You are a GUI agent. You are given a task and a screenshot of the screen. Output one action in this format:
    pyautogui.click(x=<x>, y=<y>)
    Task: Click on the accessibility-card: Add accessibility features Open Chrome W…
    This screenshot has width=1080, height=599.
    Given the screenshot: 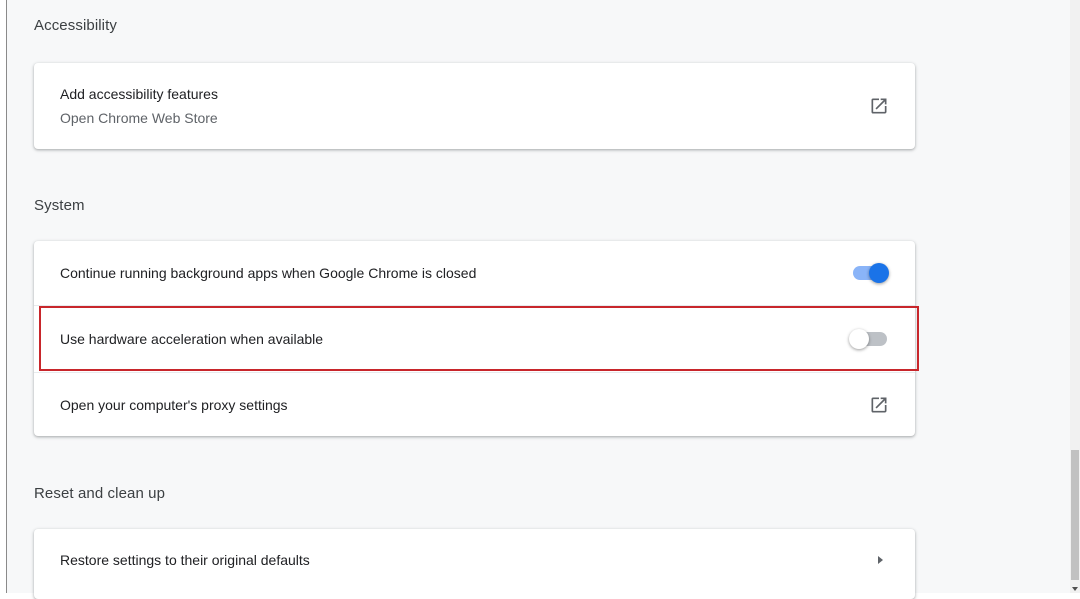 What is the action you would take?
    pyautogui.click(x=474, y=106)
    